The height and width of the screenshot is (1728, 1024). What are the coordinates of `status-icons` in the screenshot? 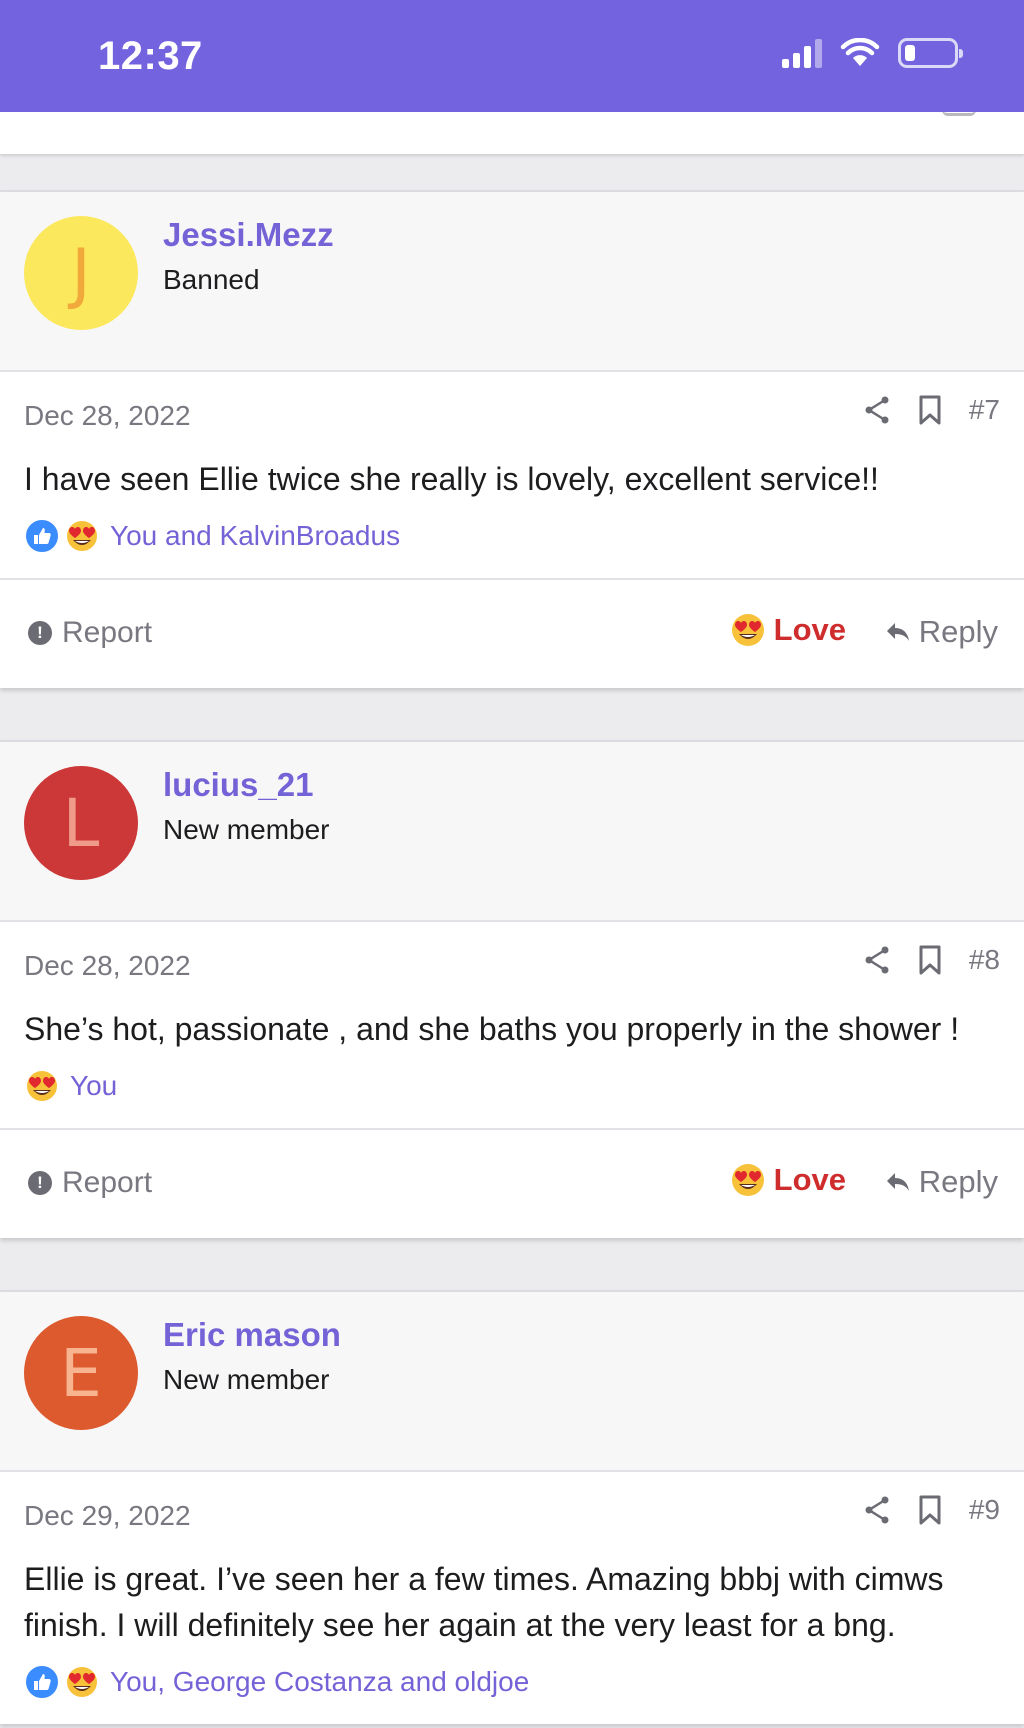 It's located at (872, 53).